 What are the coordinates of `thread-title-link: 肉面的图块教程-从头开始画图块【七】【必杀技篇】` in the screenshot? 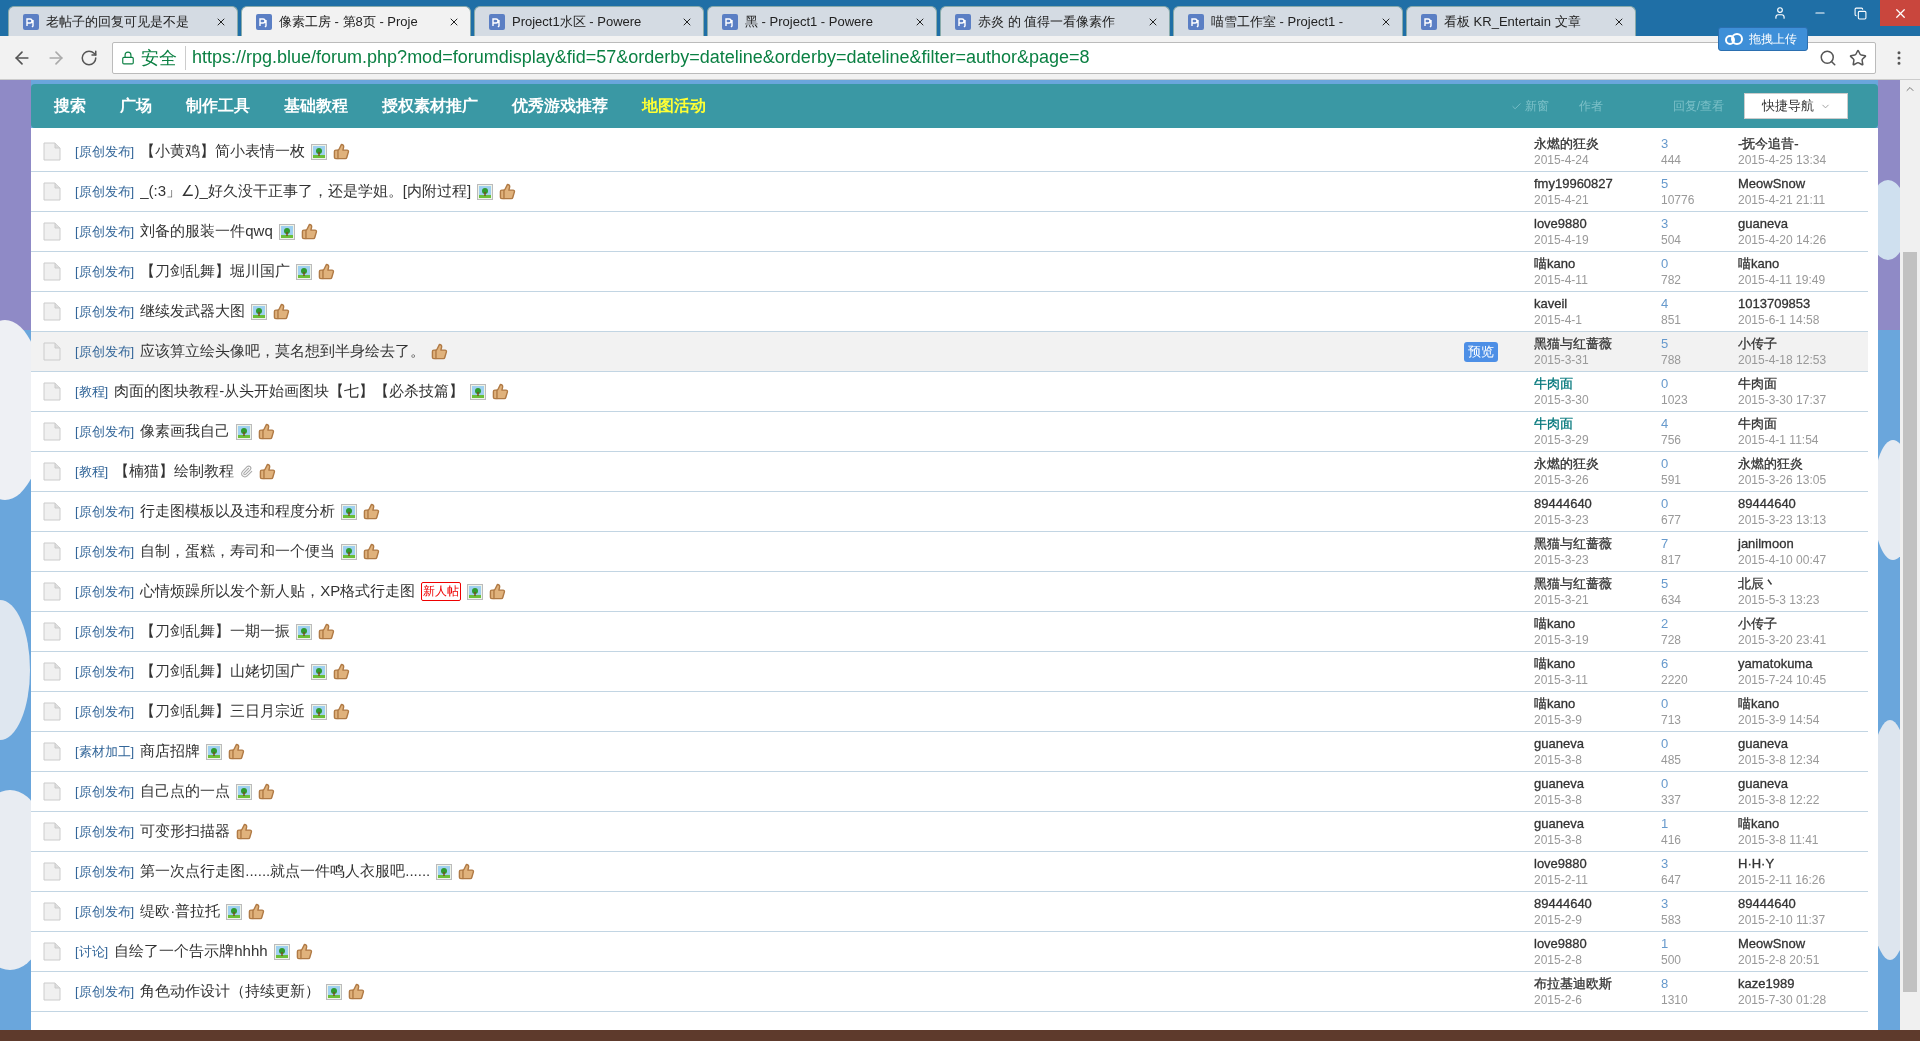 It's located at (289, 391).